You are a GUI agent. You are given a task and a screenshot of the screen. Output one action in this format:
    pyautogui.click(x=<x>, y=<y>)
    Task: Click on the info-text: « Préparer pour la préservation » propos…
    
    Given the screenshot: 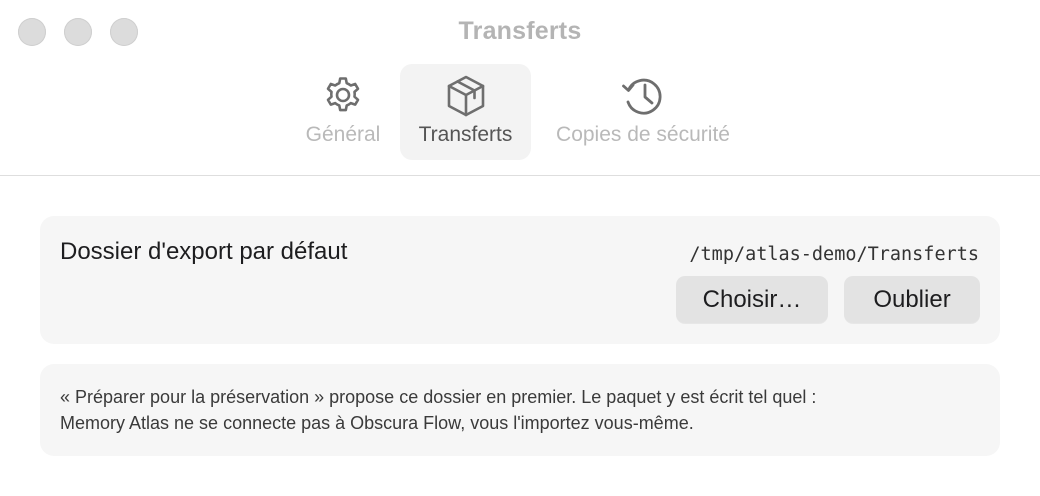 What is the action you would take?
    pyautogui.click(x=522, y=410)
    